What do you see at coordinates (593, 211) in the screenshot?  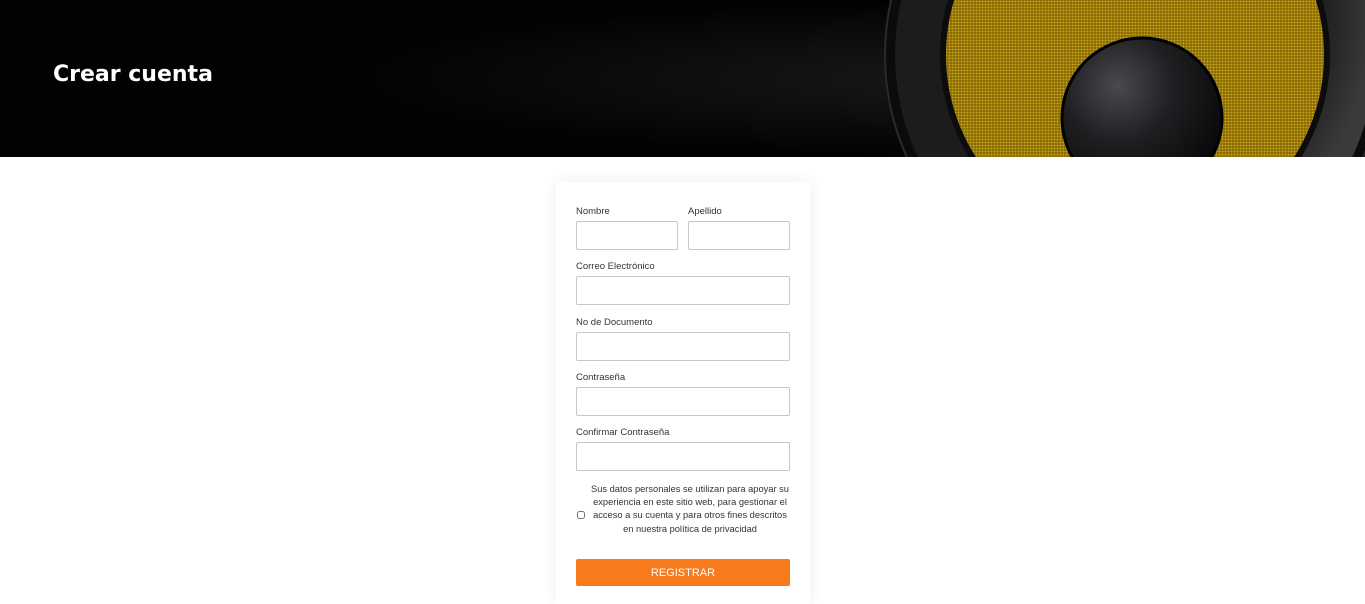 I see `first-name-label: Nombre` at bounding box center [593, 211].